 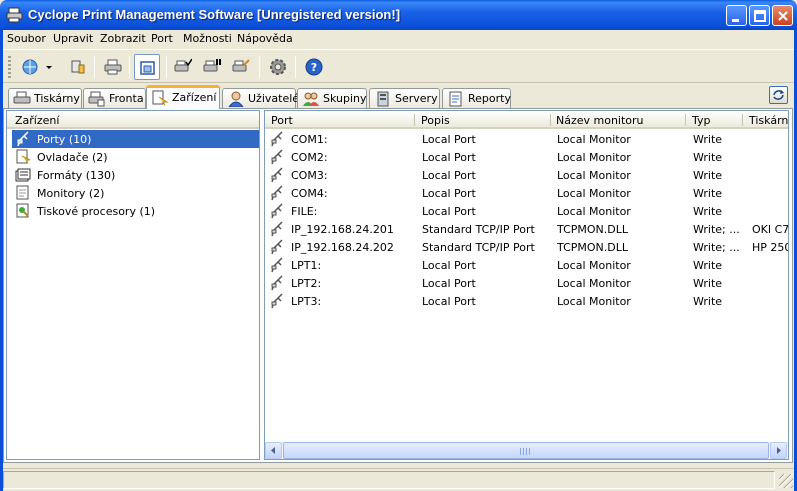 I want to click on resume-printer-button, so click(x=183, y=67).